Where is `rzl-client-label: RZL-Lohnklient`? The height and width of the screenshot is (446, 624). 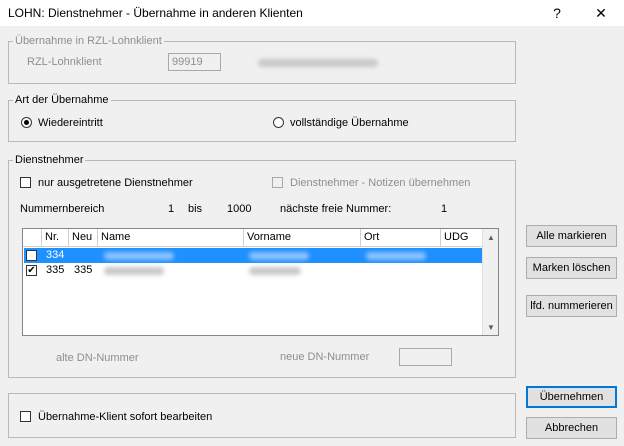
rzl-client-label: RZL-Lohnklient is located at coordinates (64, 62).